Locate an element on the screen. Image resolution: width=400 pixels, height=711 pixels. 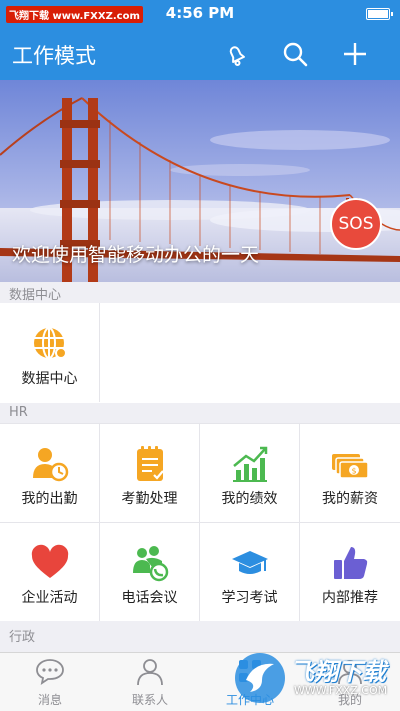
sos-button: SOS is located at coordinates (356, 224).